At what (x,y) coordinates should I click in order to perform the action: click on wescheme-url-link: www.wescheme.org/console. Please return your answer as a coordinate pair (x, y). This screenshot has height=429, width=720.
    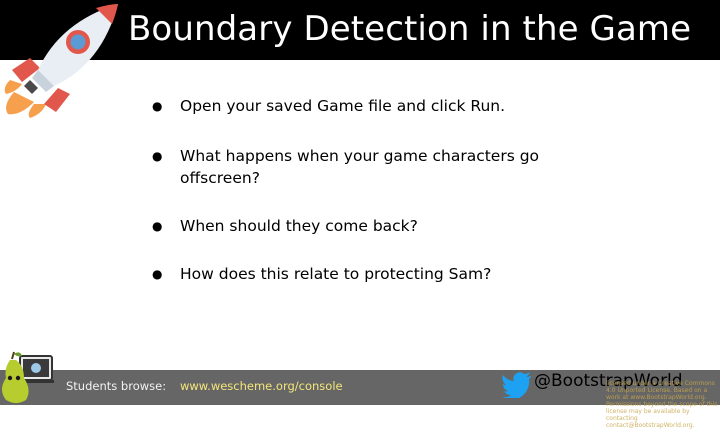
    Looking at the image, I should click on (261, 386).